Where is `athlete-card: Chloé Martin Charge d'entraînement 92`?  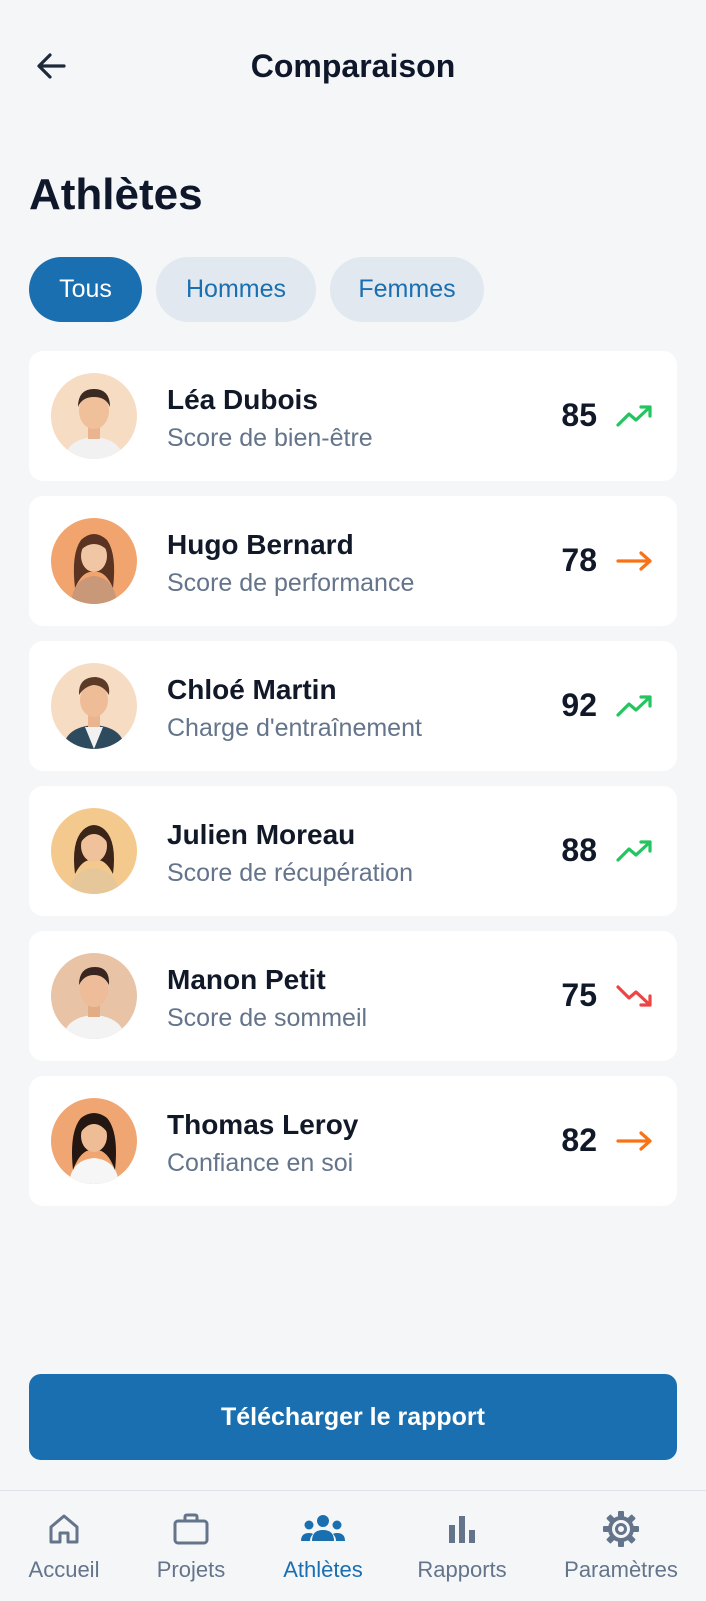
athlete-card: Chloé Martin Charge d'entraînement 92 is located at coordinates (353, 706).